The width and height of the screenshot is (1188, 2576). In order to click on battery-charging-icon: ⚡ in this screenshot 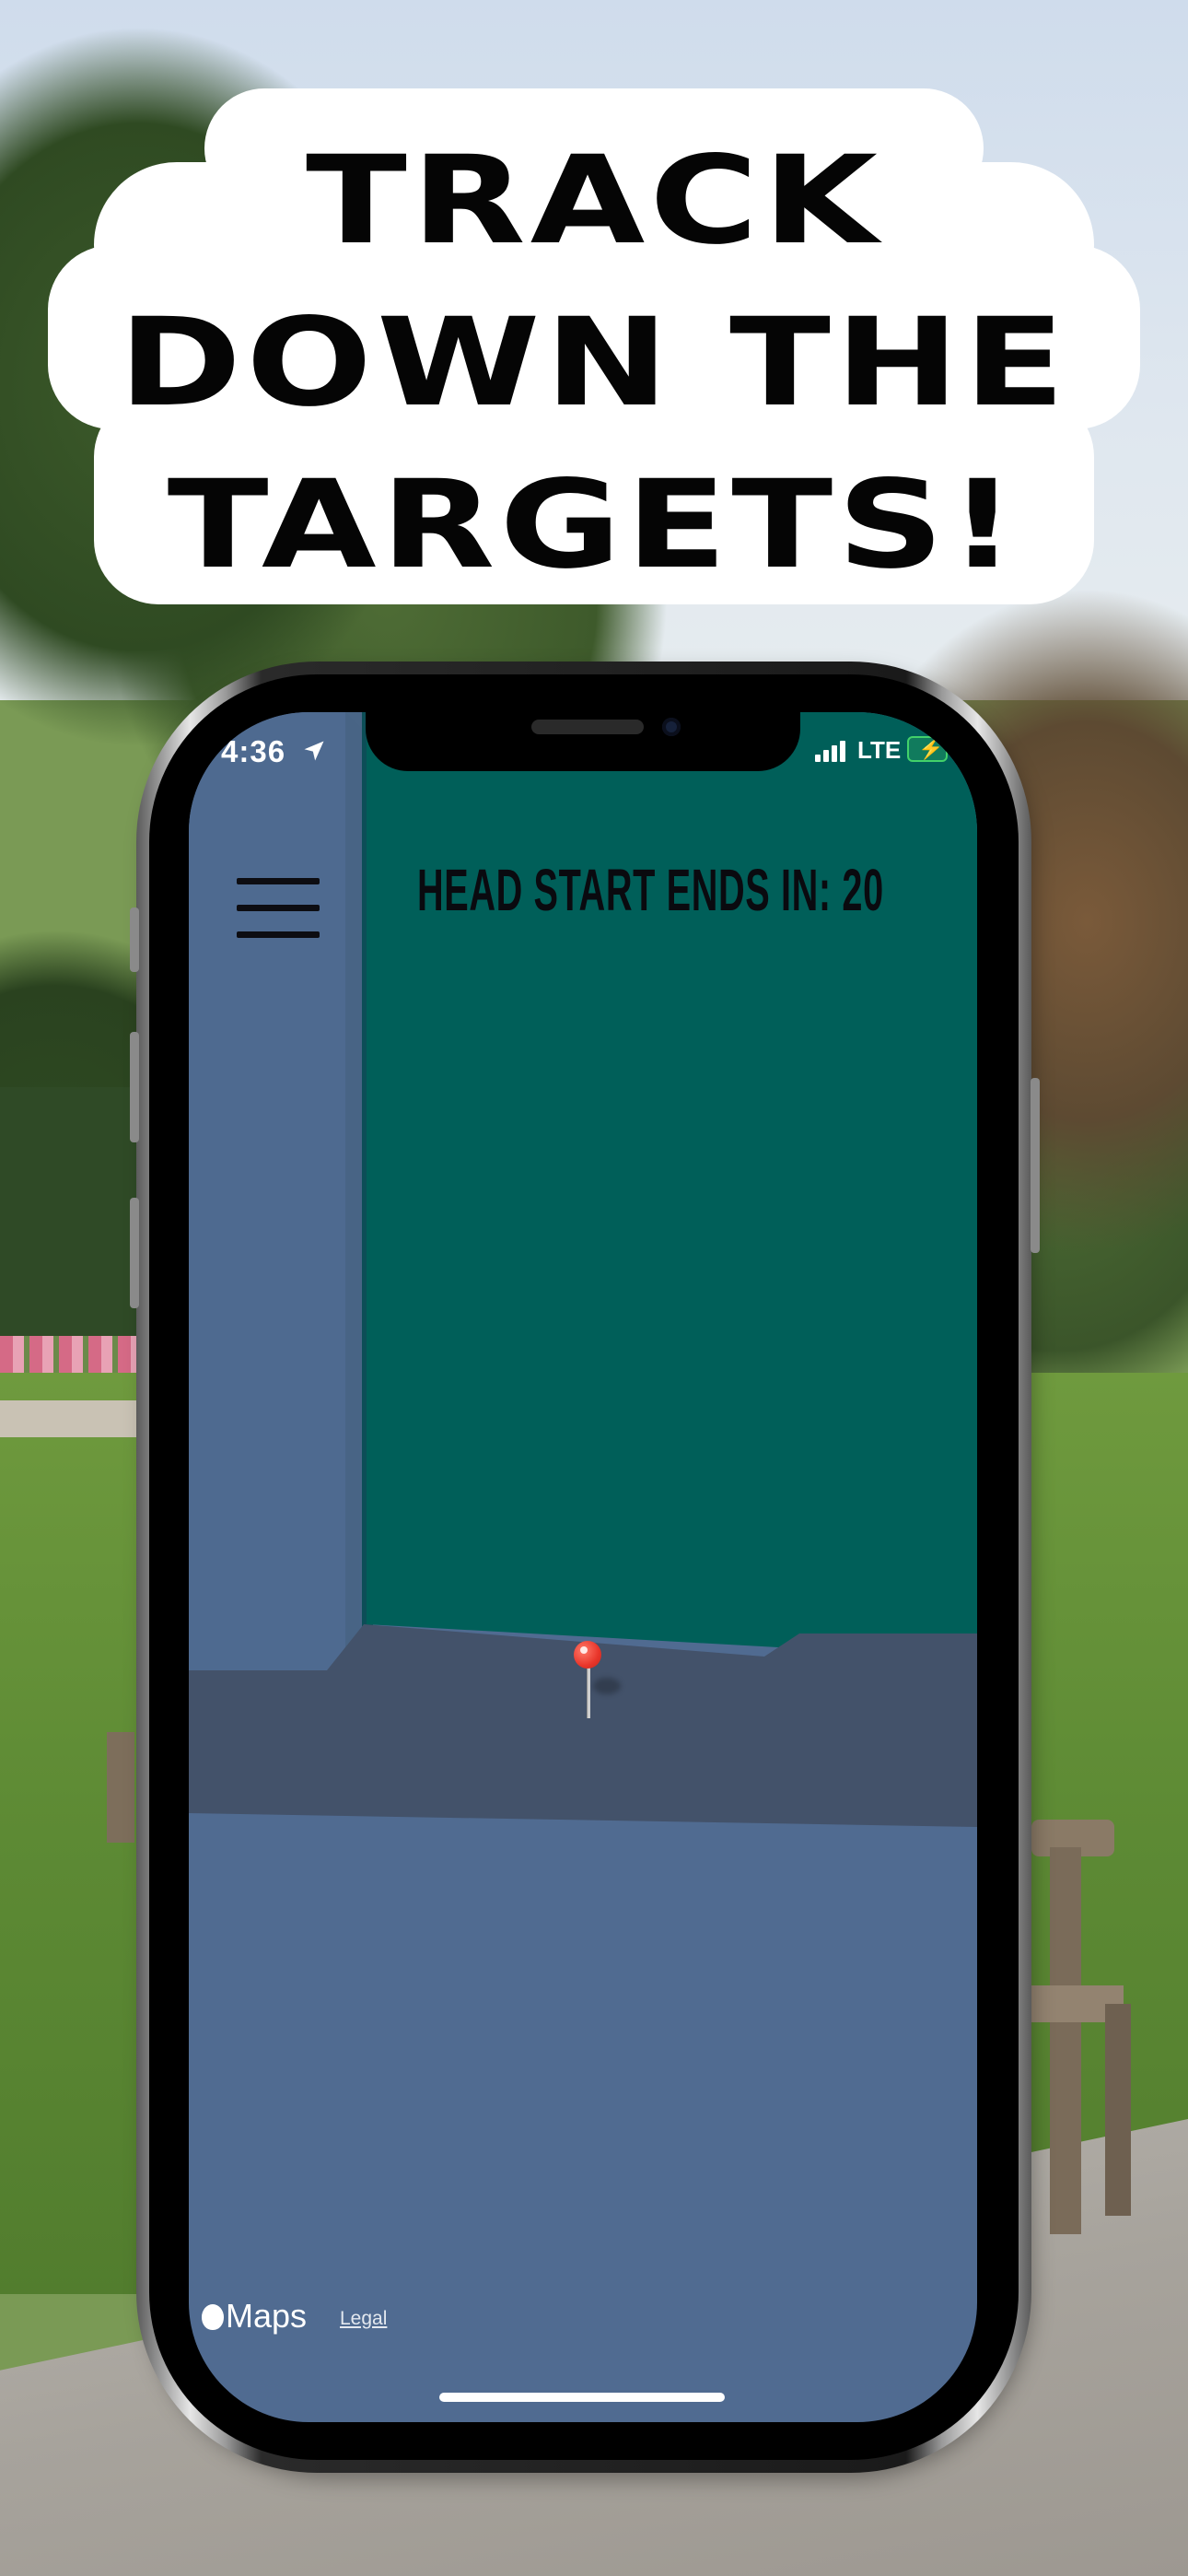, I will do `click(930, 749)`.